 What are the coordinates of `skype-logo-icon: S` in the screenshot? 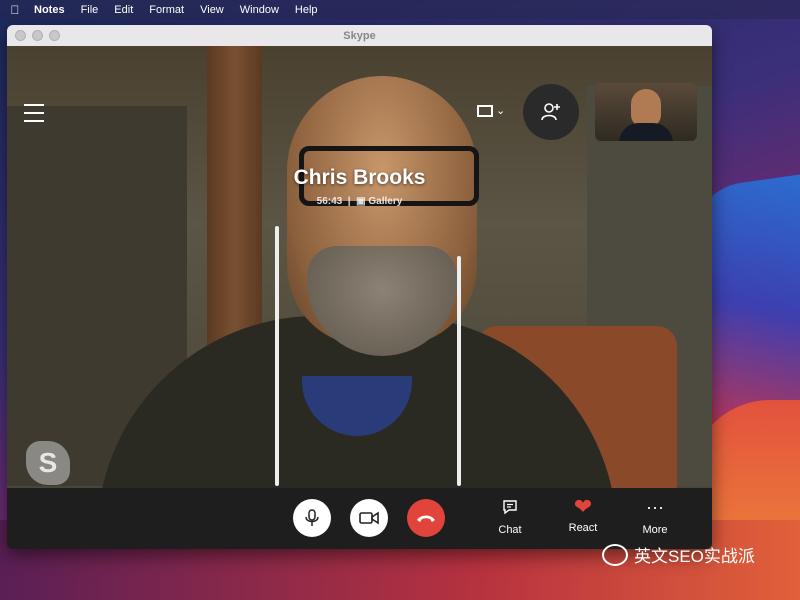 It's located at (48, 463).